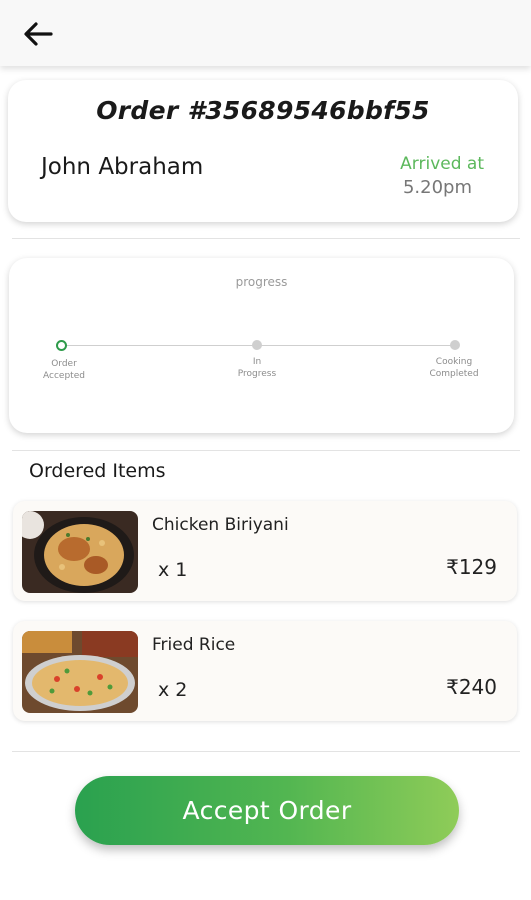 The image size is (531, 900). What do you see at coordinates (454, 368) in the screenshot?
I see `step-label-cooking-completed: Cooking Completed` at bounding box center [454, 368].